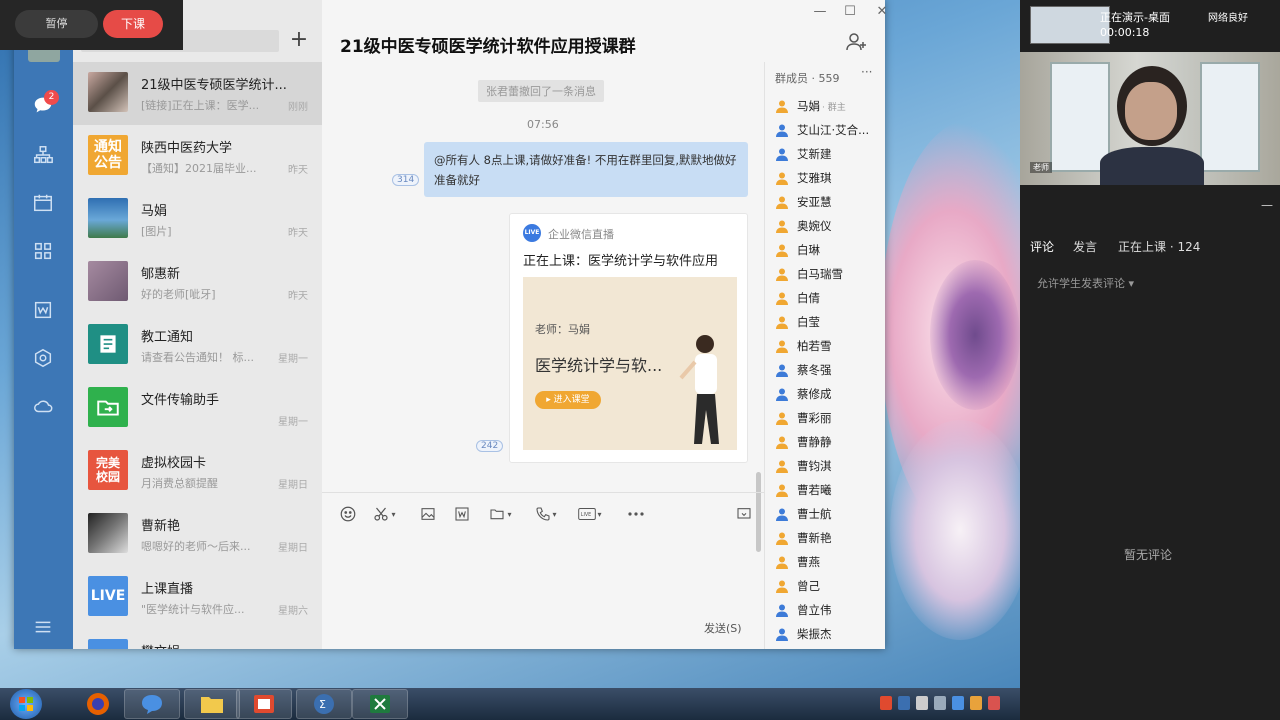 Image resolution: width=1280 pixels, height=720 pixels. What do you see at coordinates (1085, 246) in the screenshot?
I see `tab-speak: 发言` at bounding box center [1085, 246].